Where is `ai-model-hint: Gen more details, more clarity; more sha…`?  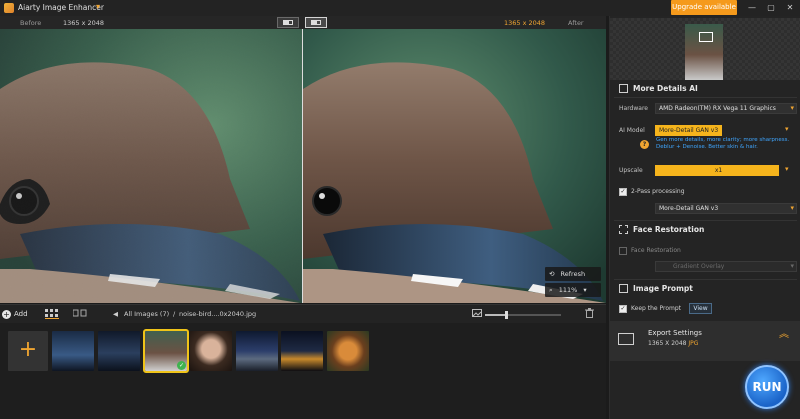 ai-model-hint: Gen more details, more clarity; more sha… is located at coordinates (723, 143).